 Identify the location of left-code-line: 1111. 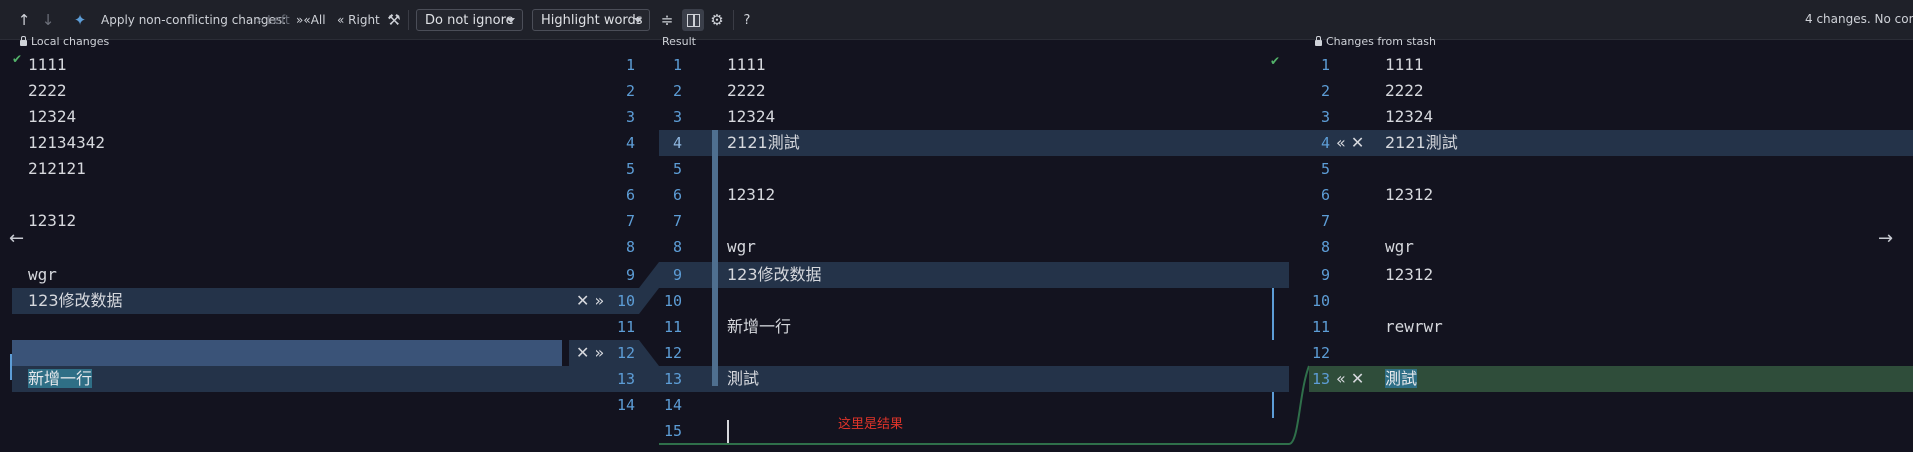
(47, 64).